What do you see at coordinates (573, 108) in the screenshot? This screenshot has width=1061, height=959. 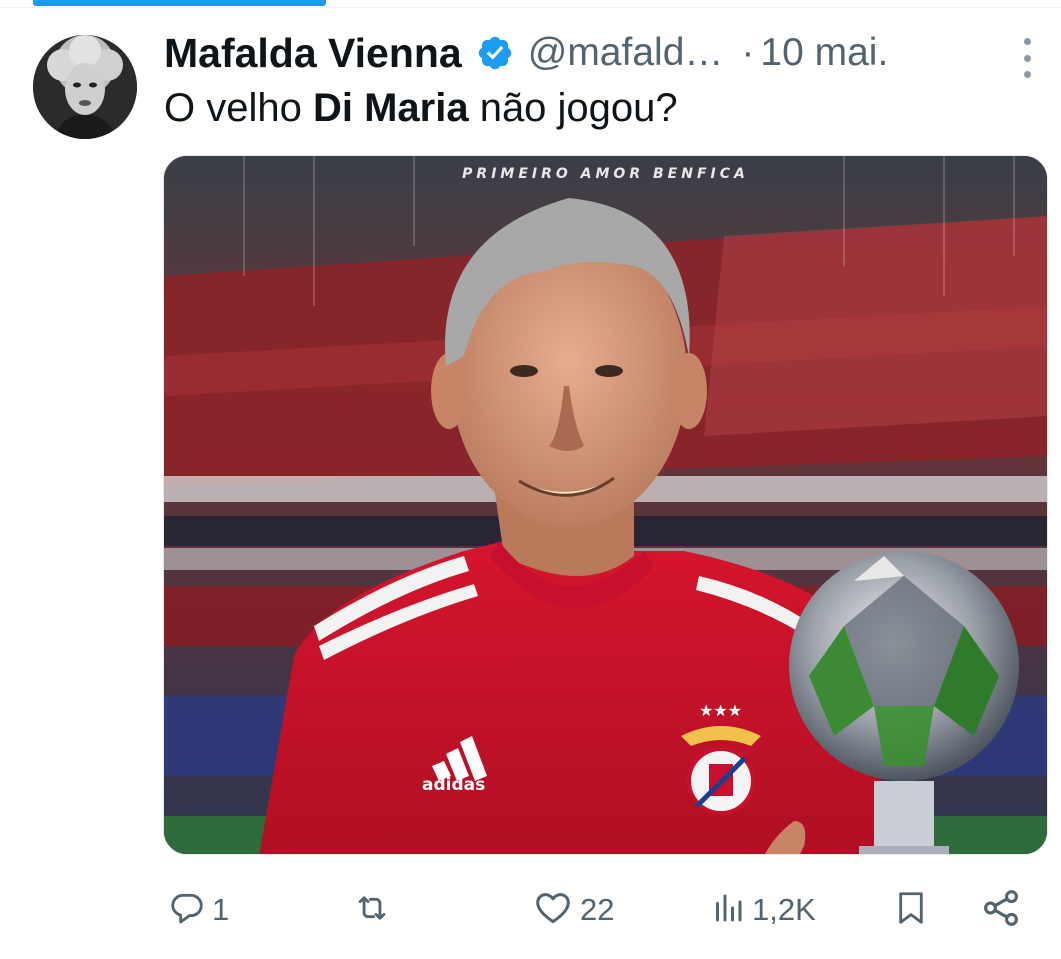 I see `tweet-text-part: não jogou?` at bounding box center [573, 108].